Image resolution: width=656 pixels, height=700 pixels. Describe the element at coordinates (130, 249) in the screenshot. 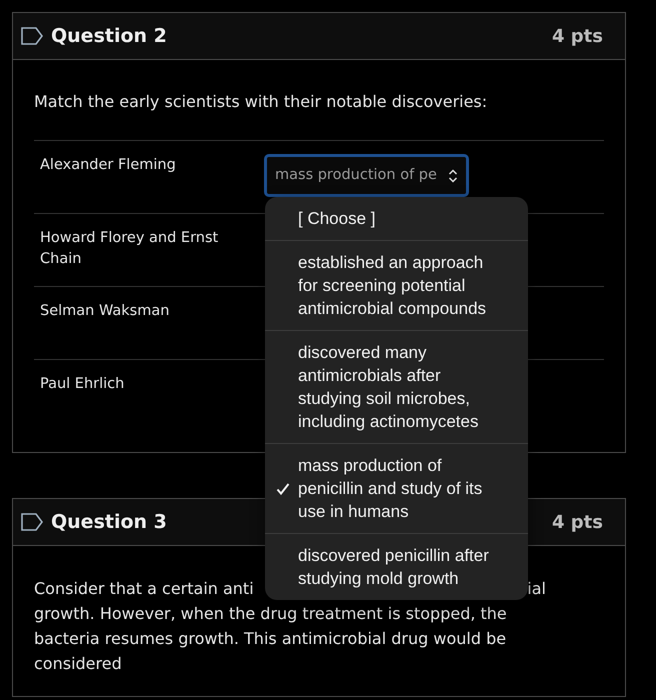

I see `scientist-label: Howard Florey and Ernst Chain` at that location.